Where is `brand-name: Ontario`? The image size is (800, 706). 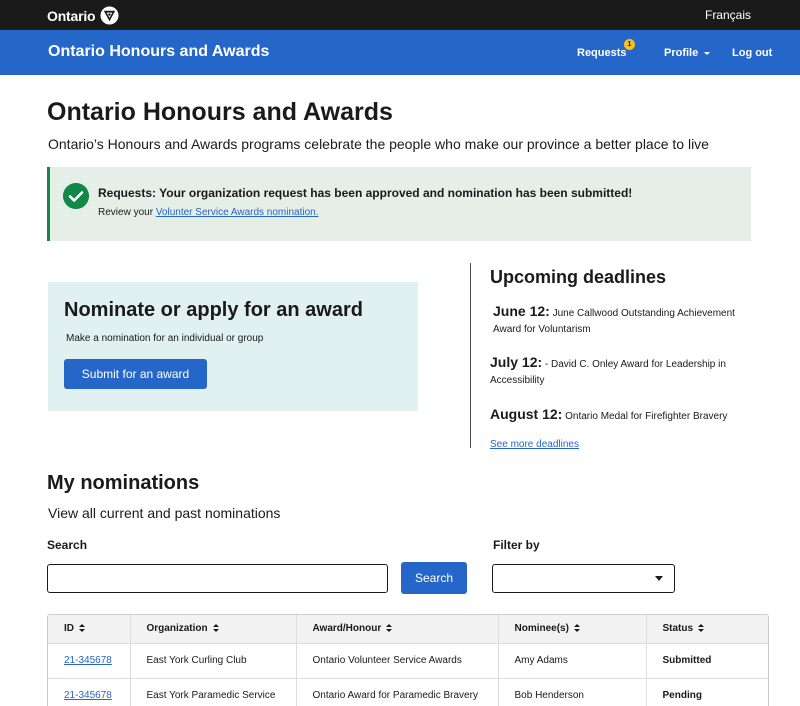 brand-name: Ontario is located at coordinates (71, 15).